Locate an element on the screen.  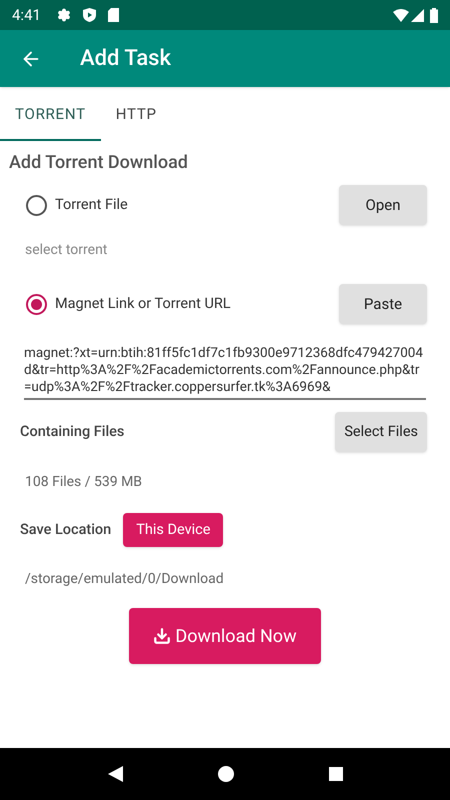
signal-icon is located at coordinates (417, 15).